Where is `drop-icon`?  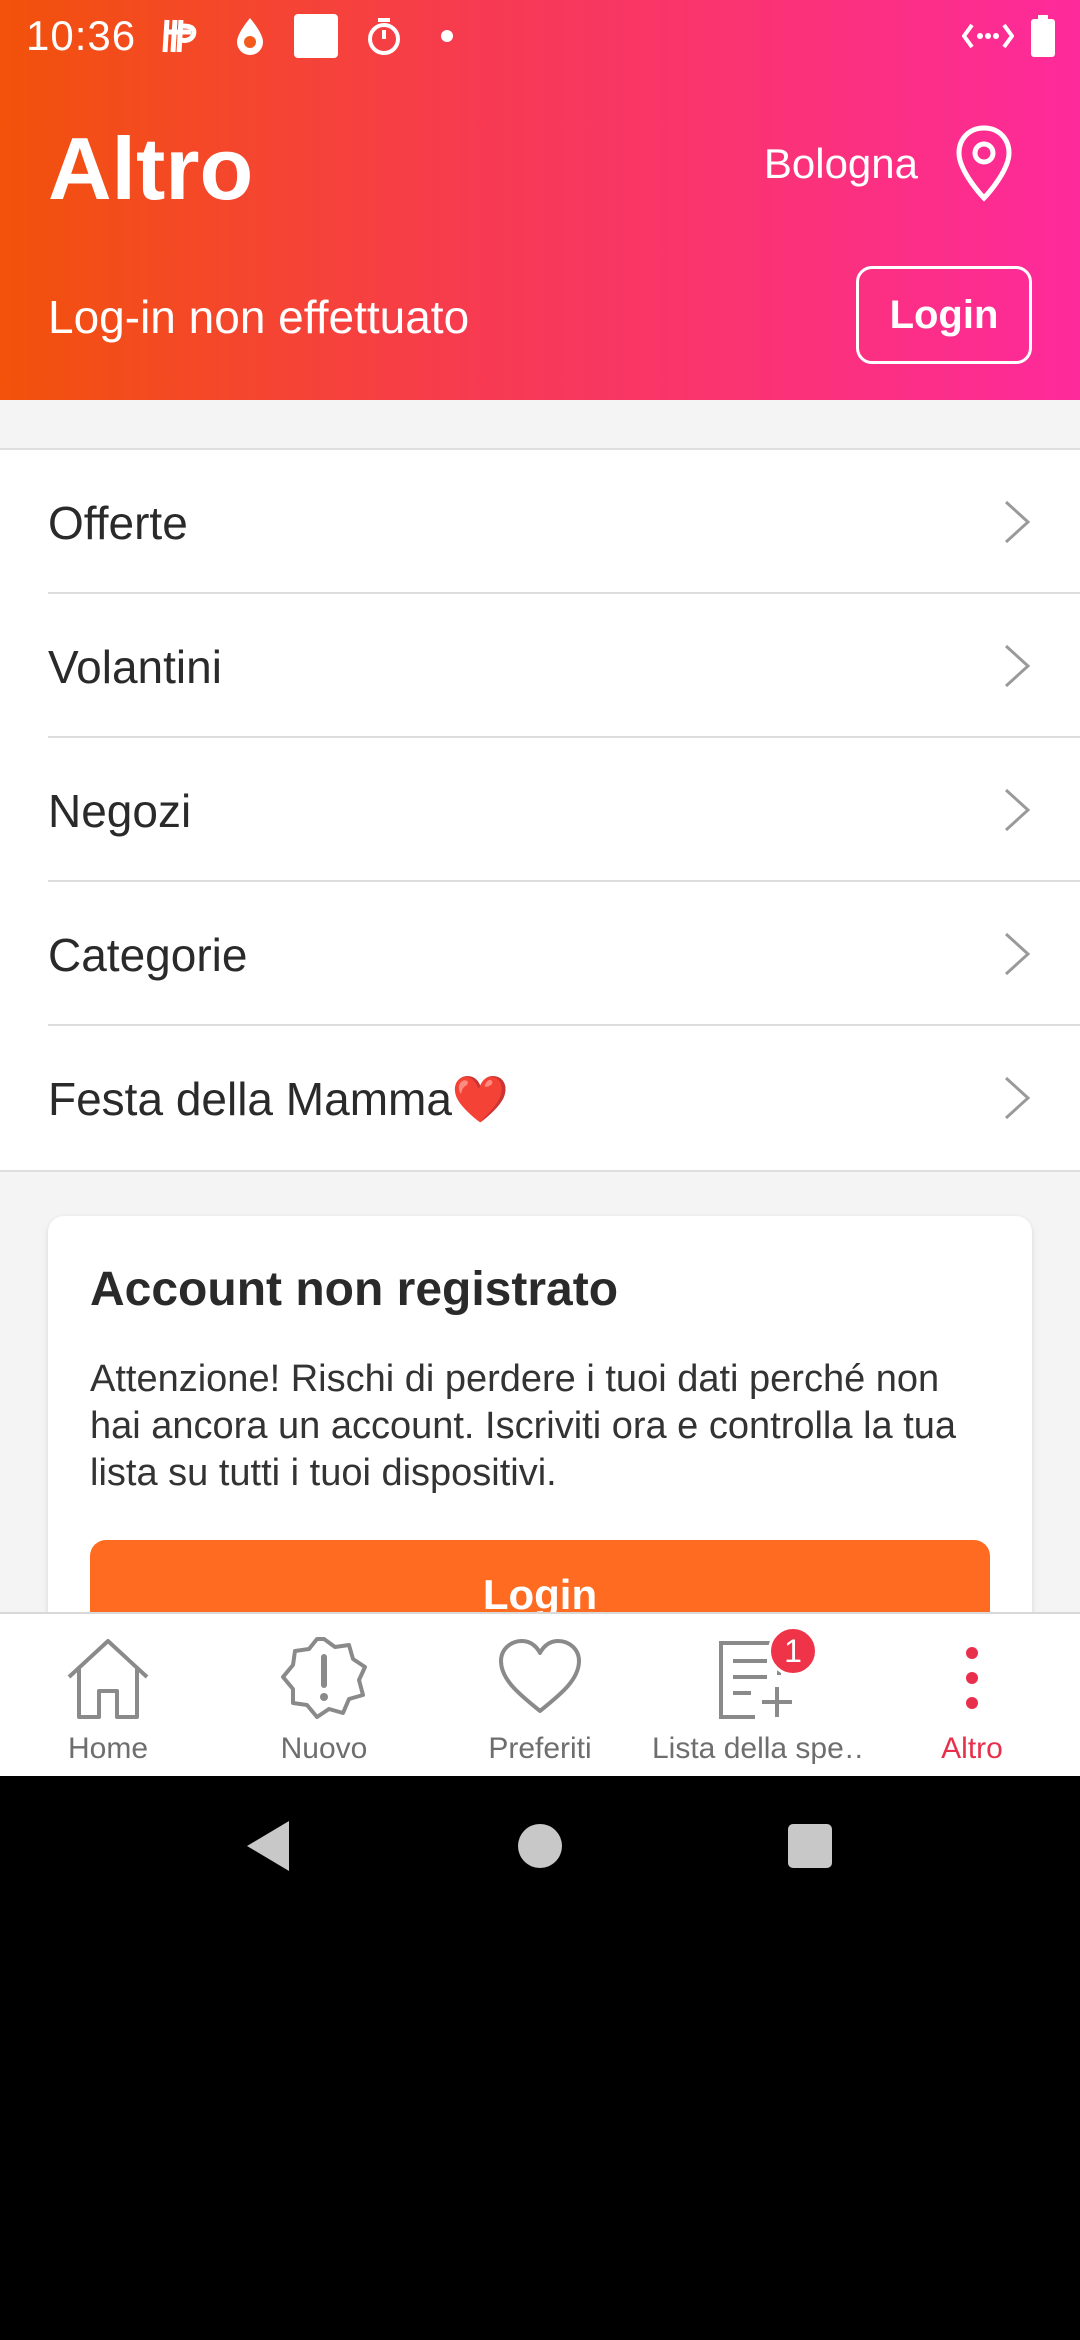
drop-icon is located at coordinates (250, 36).